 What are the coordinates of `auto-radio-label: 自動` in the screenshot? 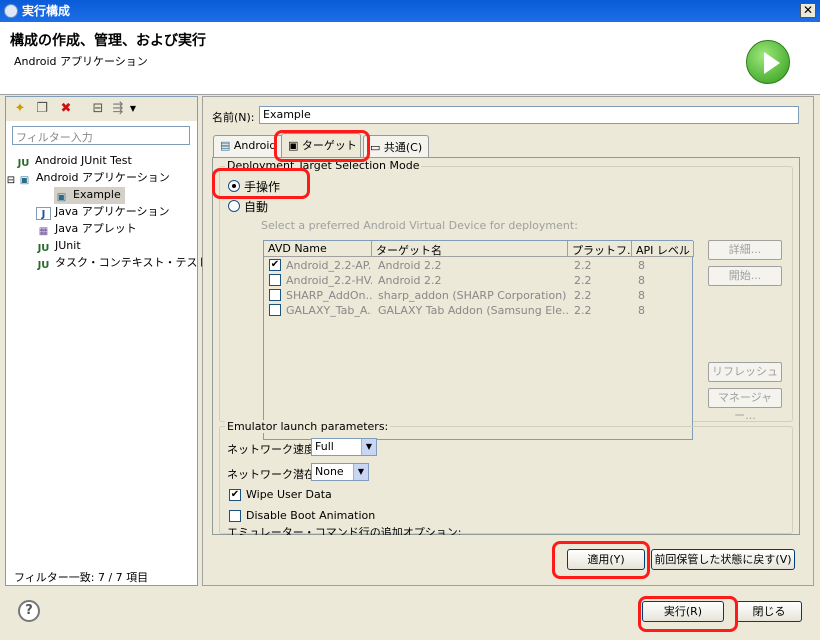 It's located at (256, 207).